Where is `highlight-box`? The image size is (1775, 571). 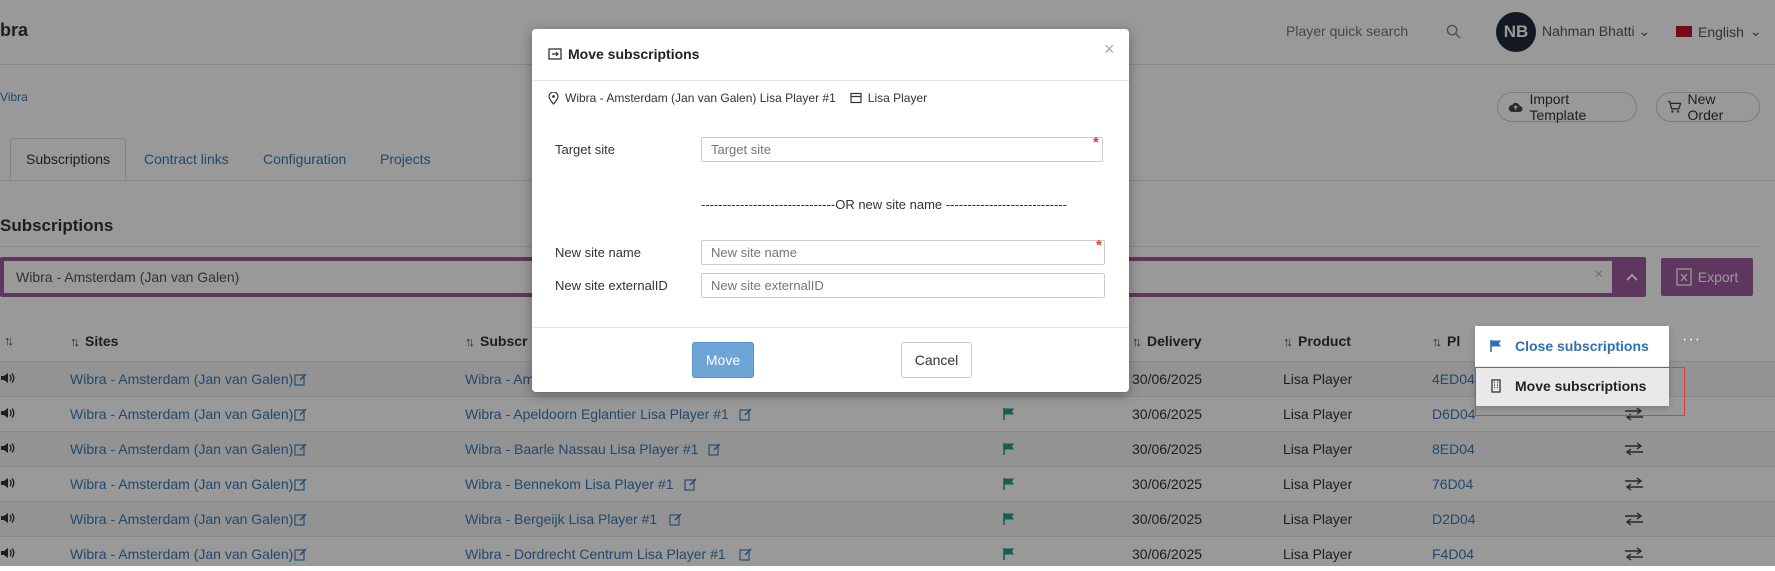
highlight-box is located at coordinates (1580, 391).